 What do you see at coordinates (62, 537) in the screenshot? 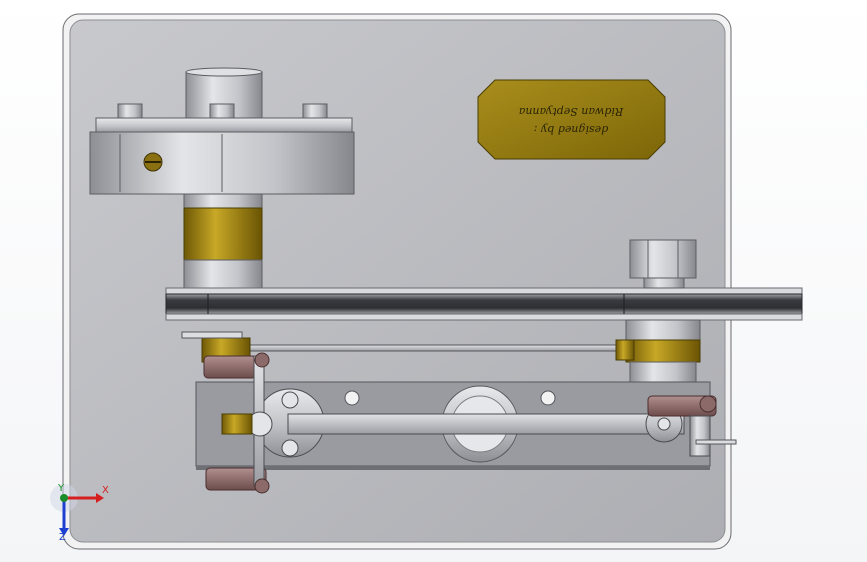
I see `triad-z-label: Z` at bounding box center [62, 537].